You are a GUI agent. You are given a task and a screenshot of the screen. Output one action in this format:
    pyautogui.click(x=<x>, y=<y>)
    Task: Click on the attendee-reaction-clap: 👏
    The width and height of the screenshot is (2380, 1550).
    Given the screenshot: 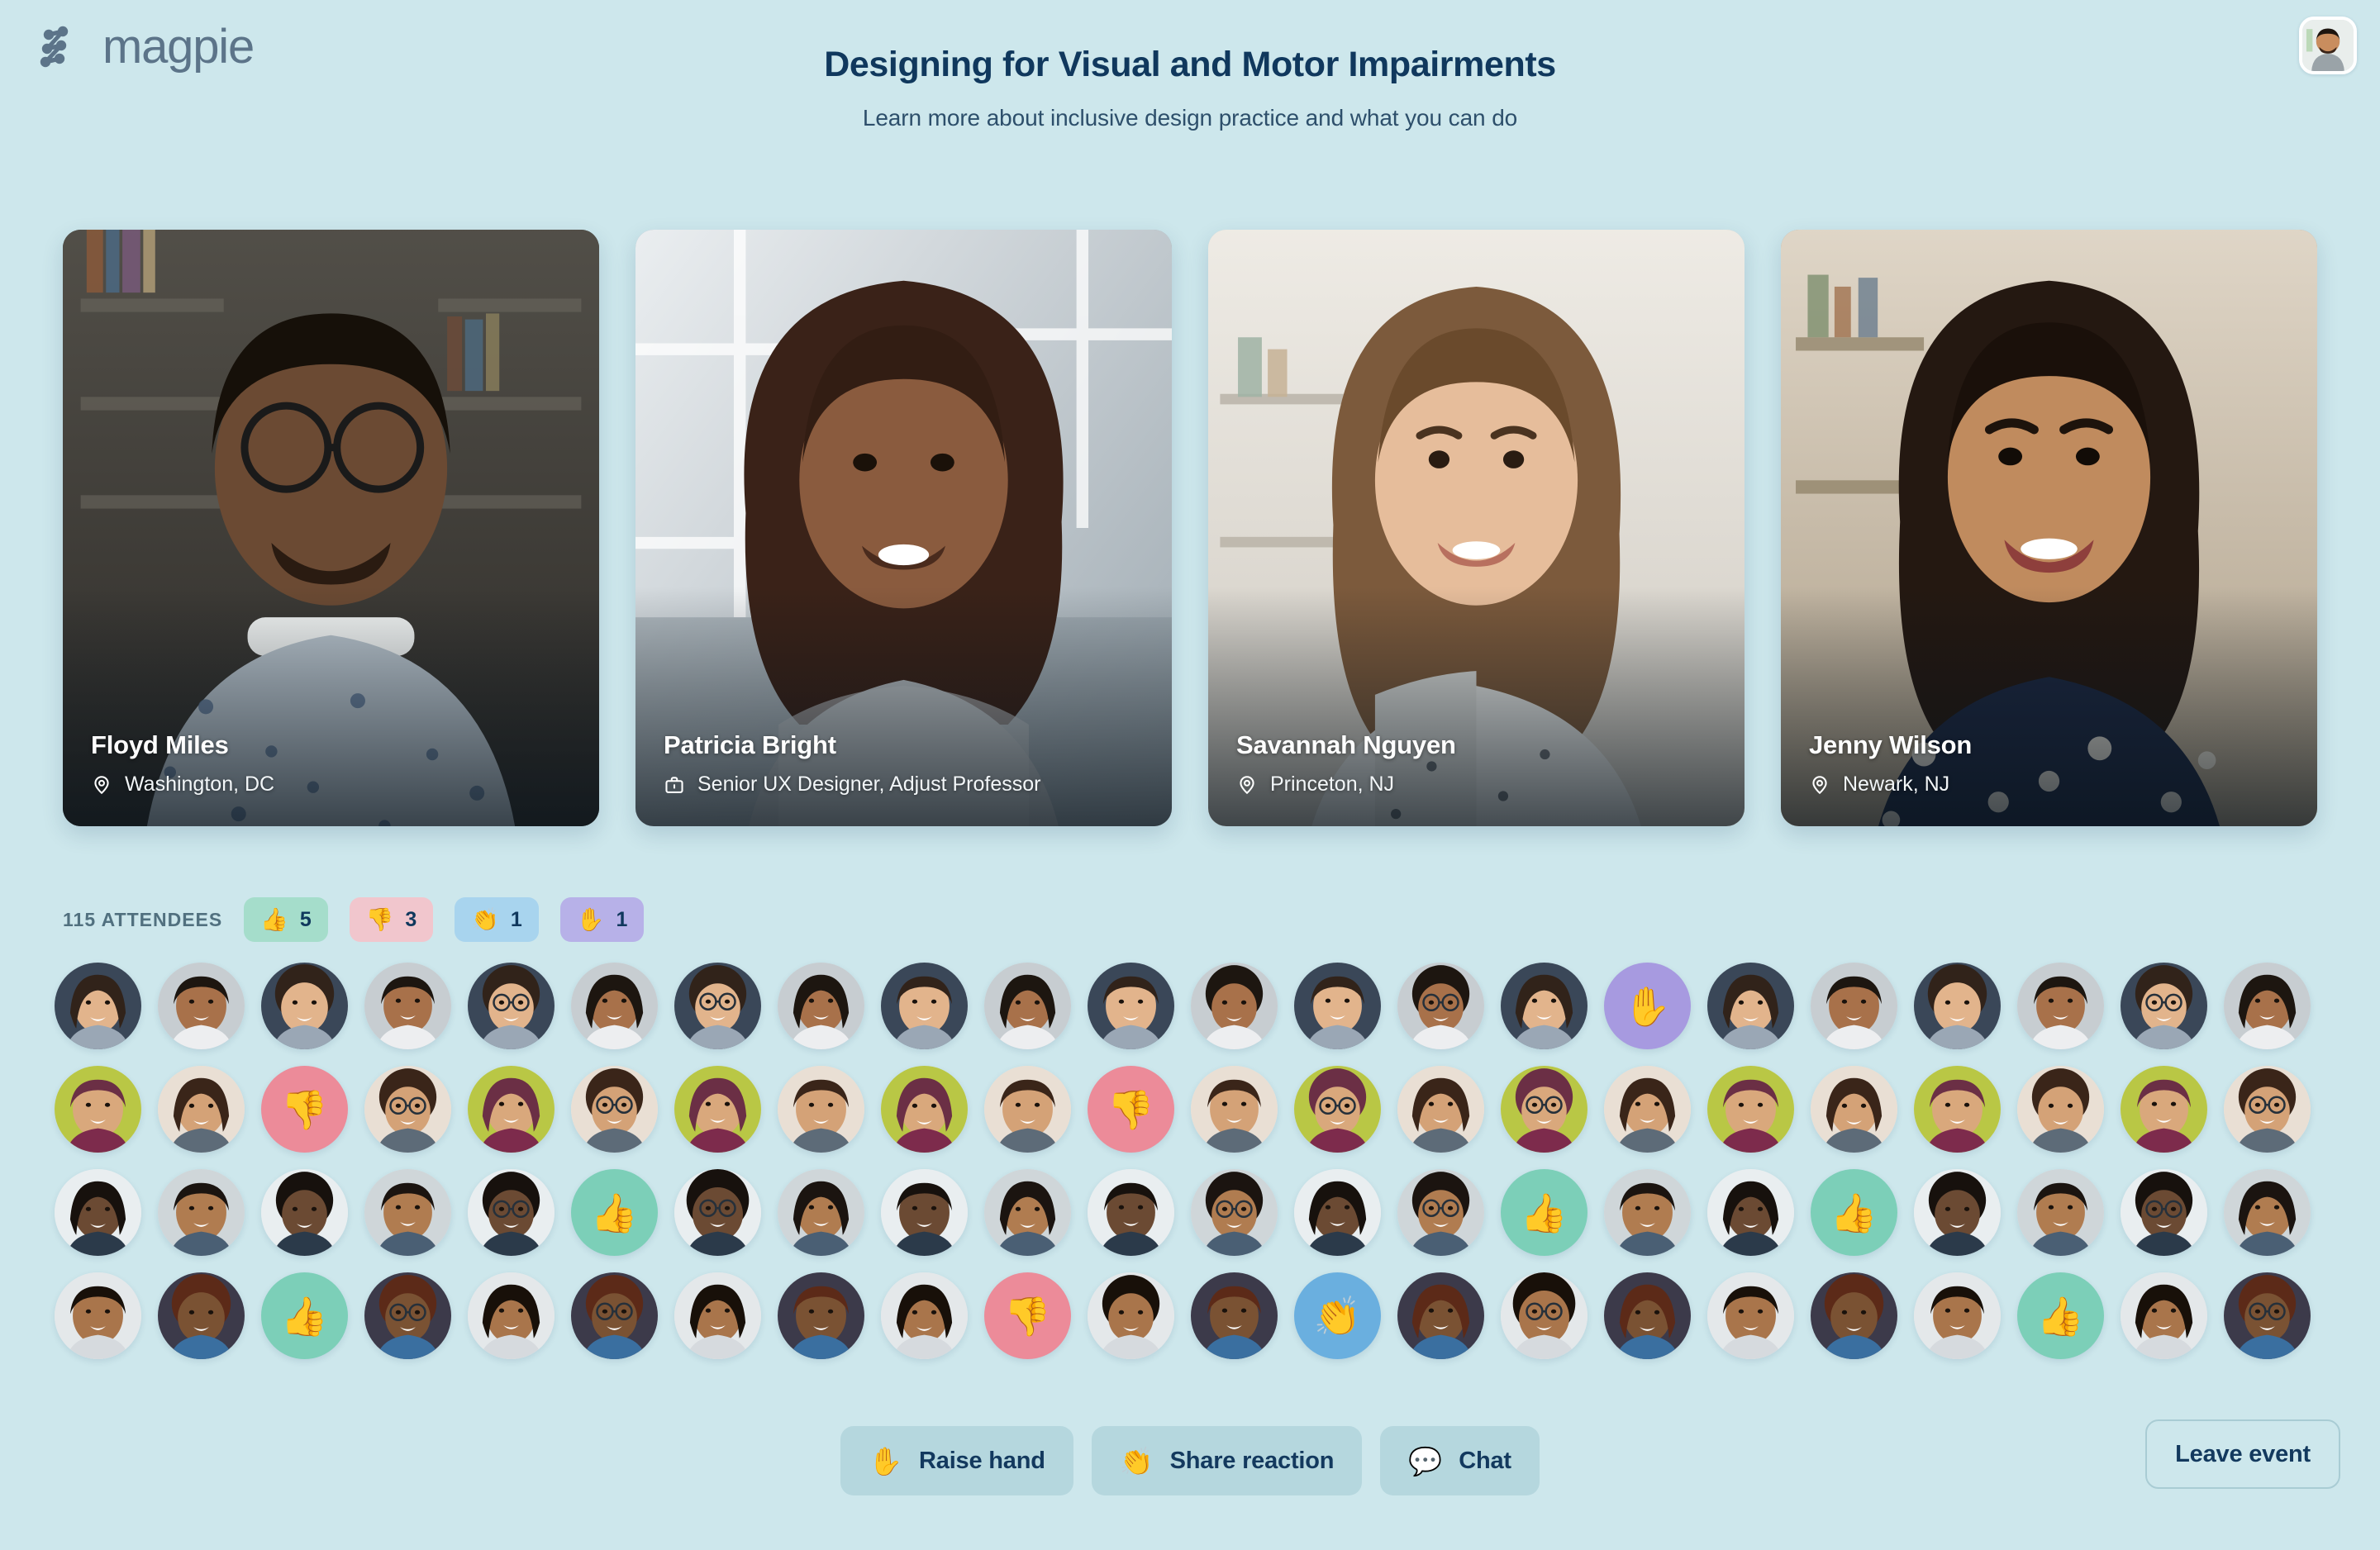 What is the action you would take?
    pyautogui.click(x=1337, y=1315)
    